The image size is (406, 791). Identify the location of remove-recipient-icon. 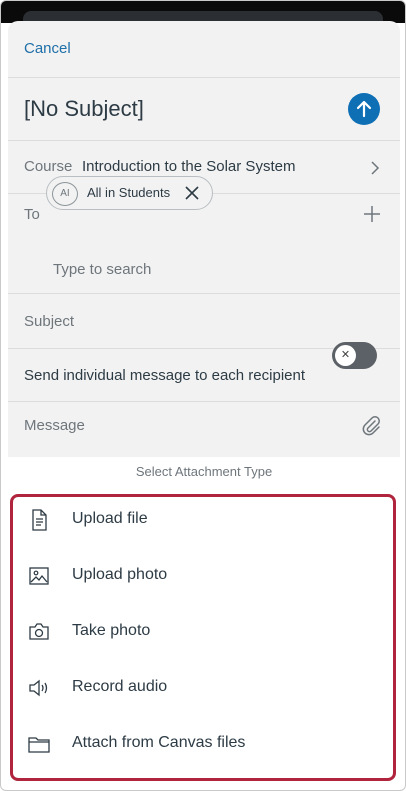
(192, 193).